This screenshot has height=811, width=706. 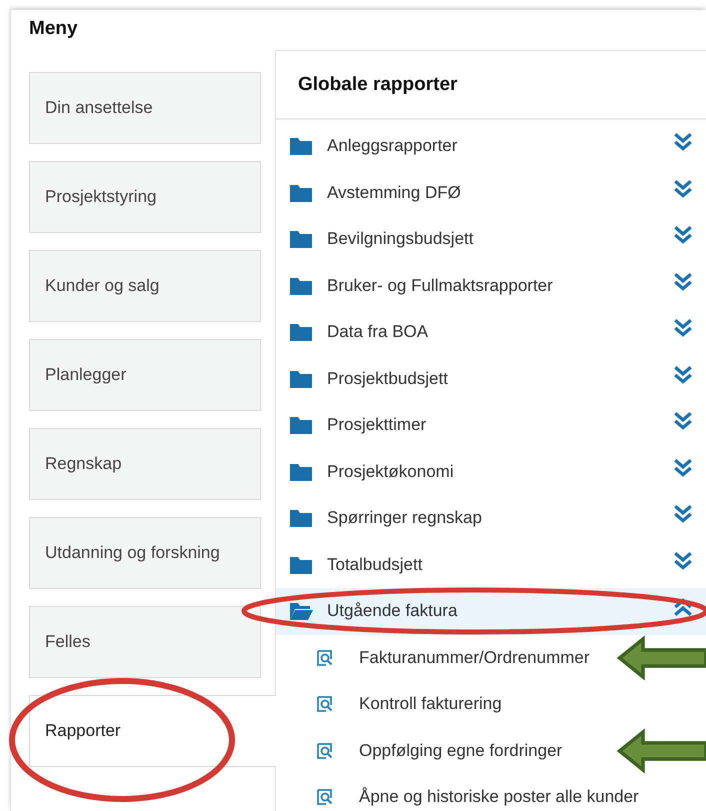 What do you see at coordinates (491, 565) in the screenshot?
I see `folder-row: Totalbudsjett` at bounding box center [491, 565].